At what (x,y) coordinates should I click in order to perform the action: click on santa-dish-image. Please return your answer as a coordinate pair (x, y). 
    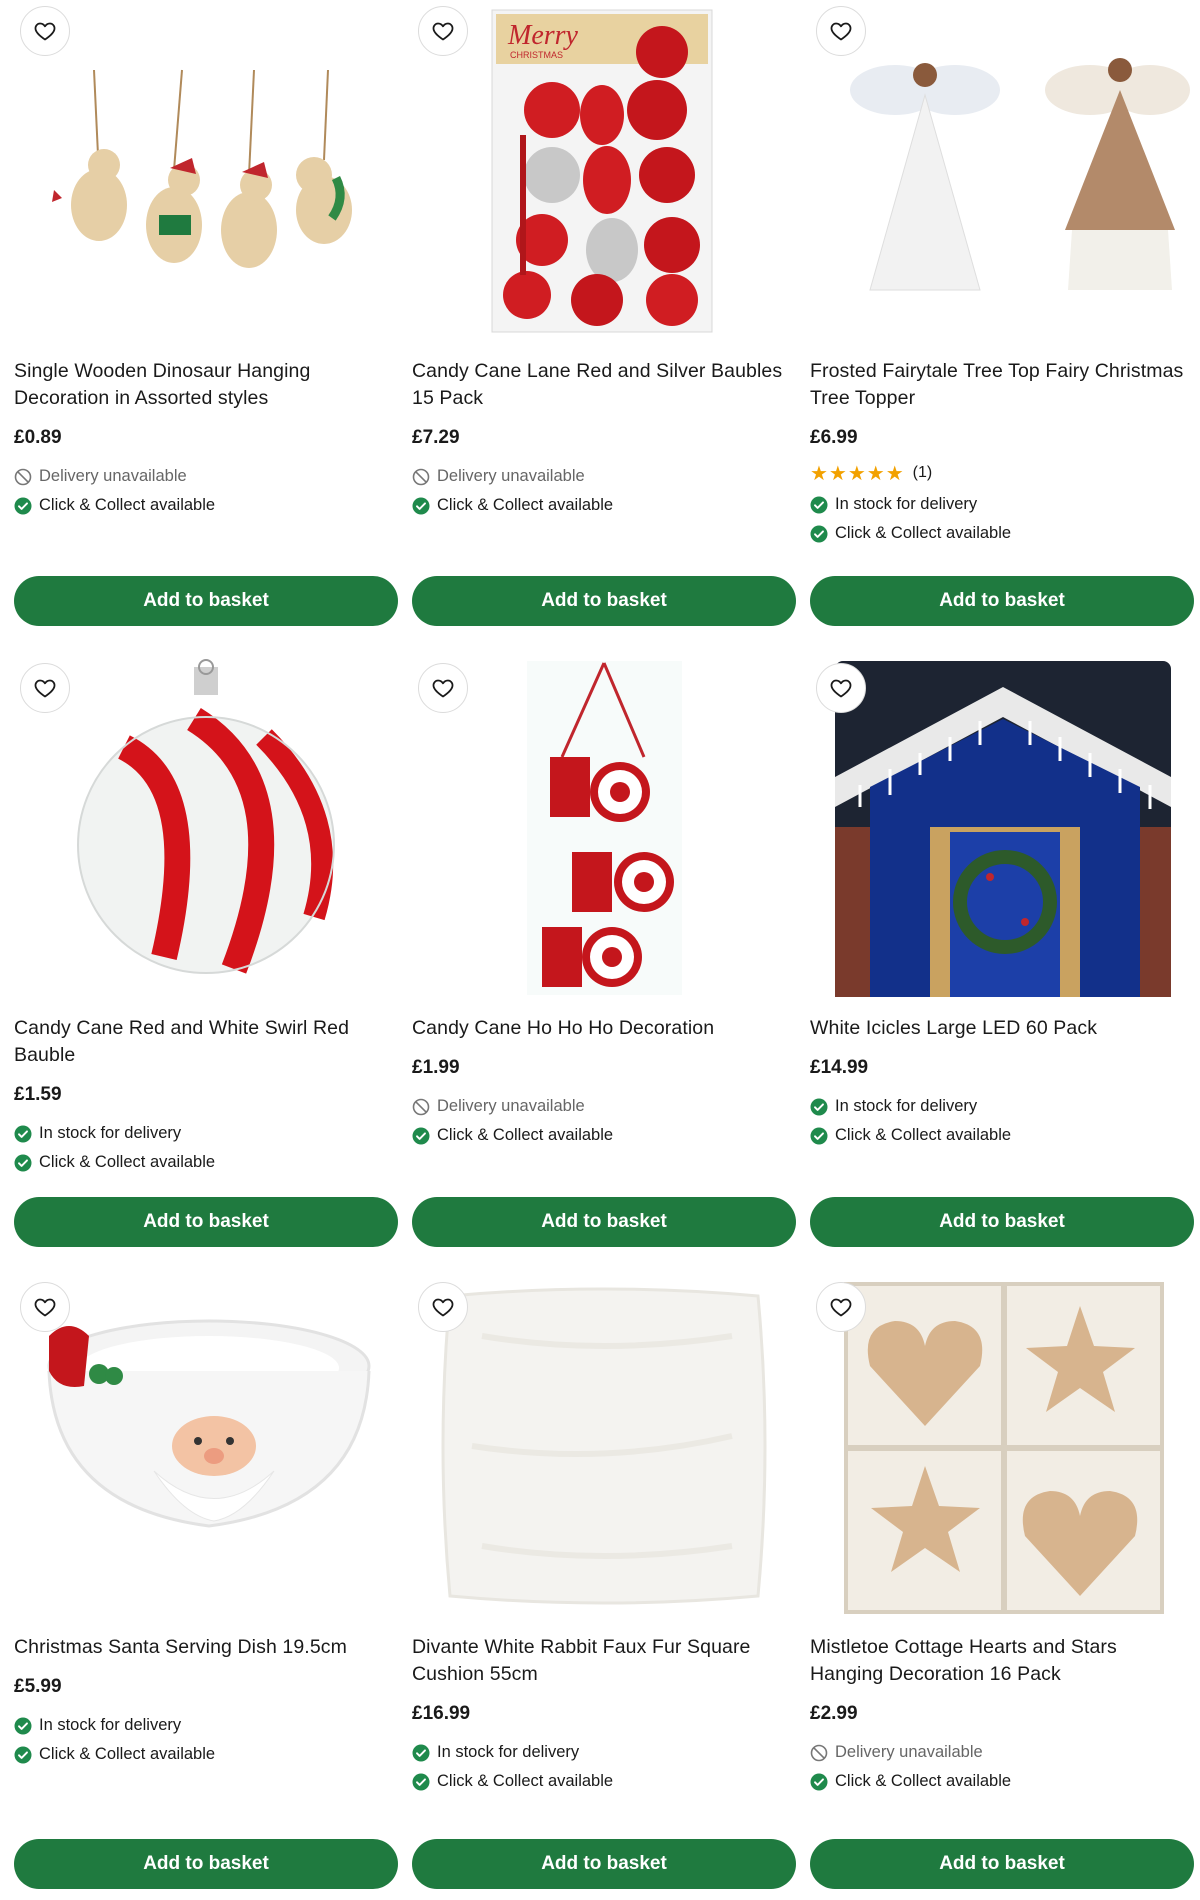
    Looking at the image, I should click on (209, 1423).